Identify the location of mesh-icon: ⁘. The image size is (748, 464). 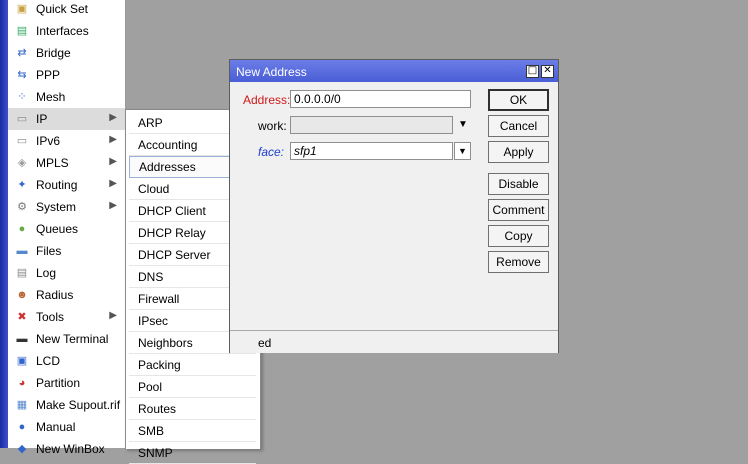
(22, 97).